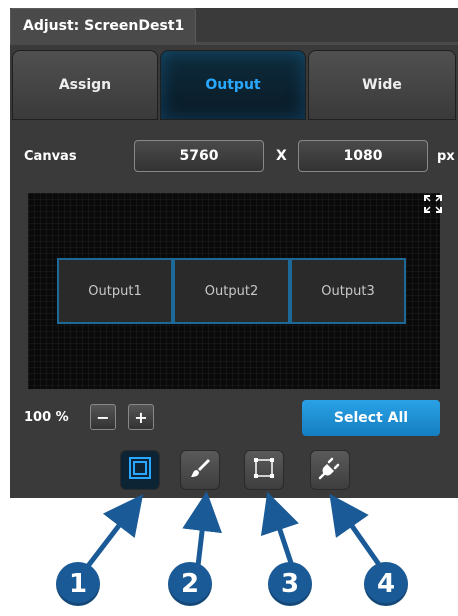 The width and height of the screenshot is (458, 616). I want to click on callout-3: 3, so click(290, 584).